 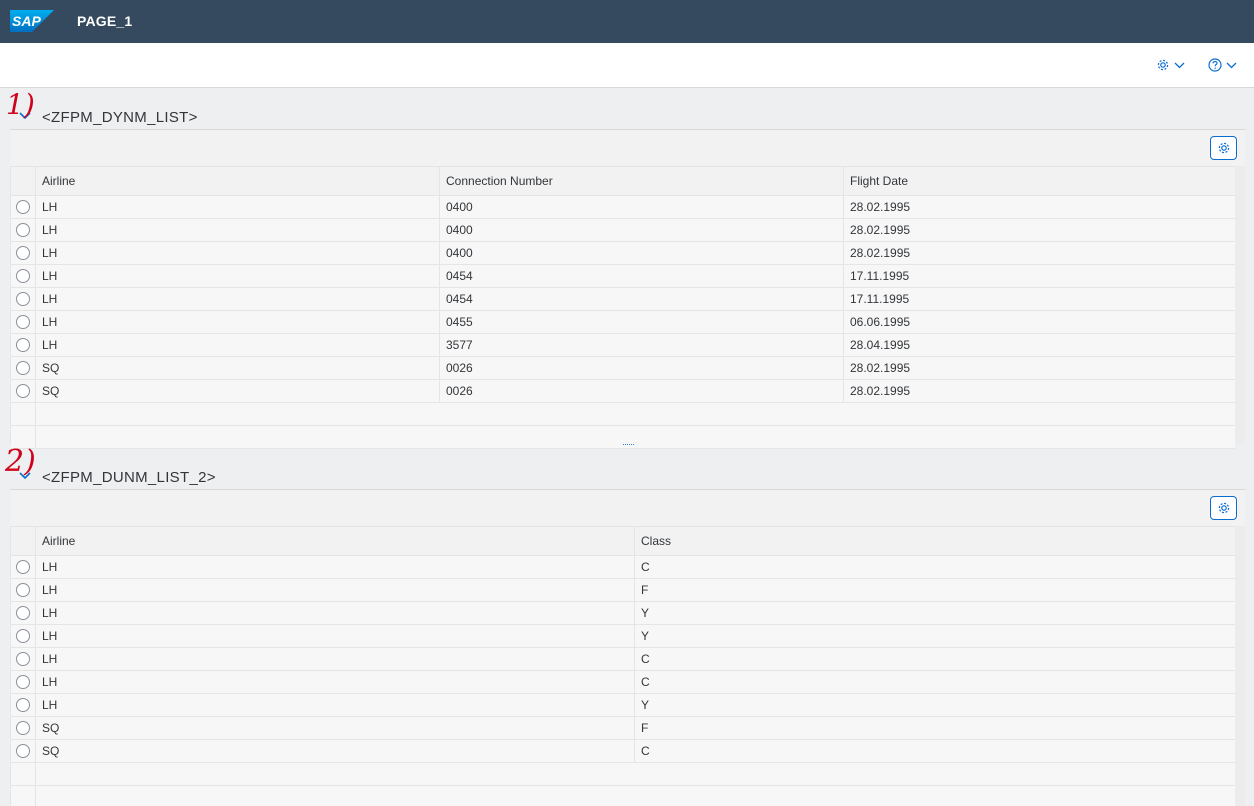 What do you see at coordinates (627, 507) in the screenshot?
I see `panel-2-table-toolbar` at bounding box center [627, 507].